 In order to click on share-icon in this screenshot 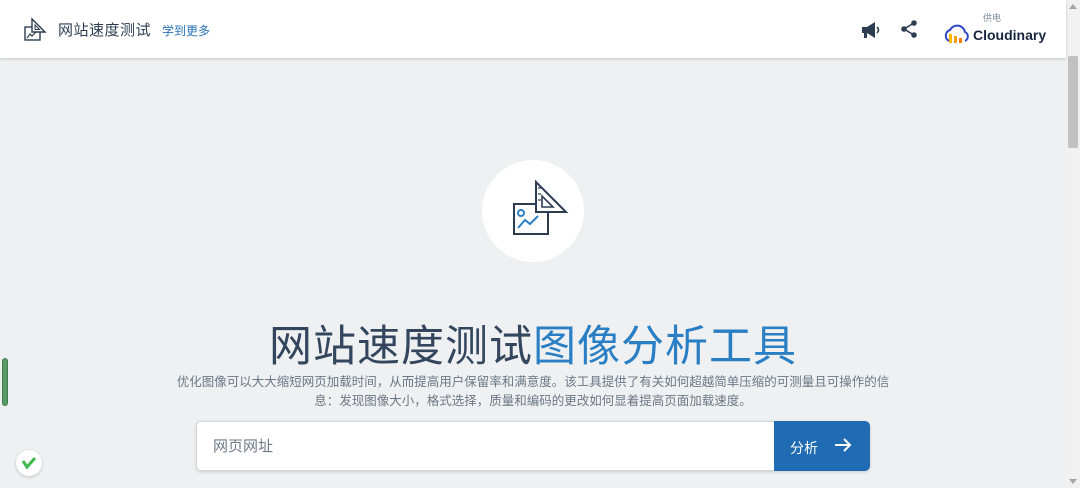, I will do `click(909, 29)`.